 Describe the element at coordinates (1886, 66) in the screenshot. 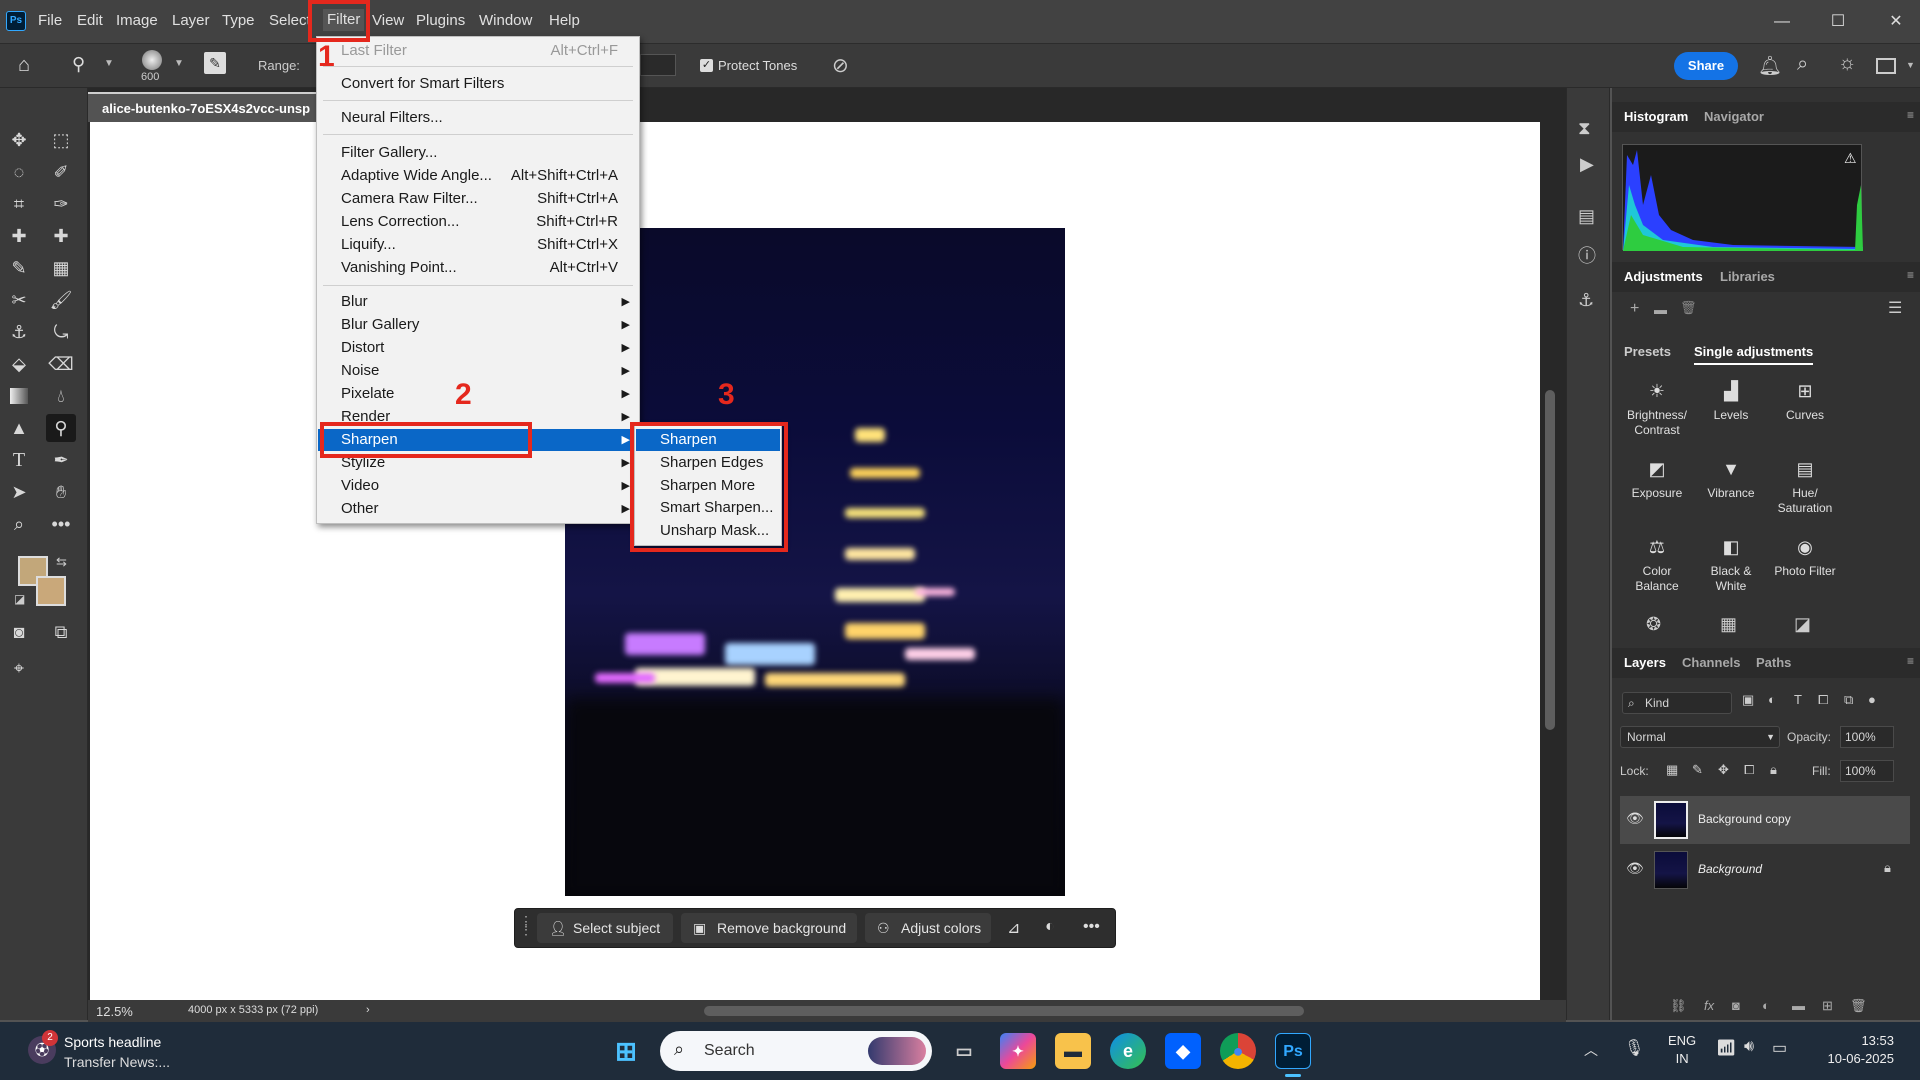

I see `workspace-icon` at that location.